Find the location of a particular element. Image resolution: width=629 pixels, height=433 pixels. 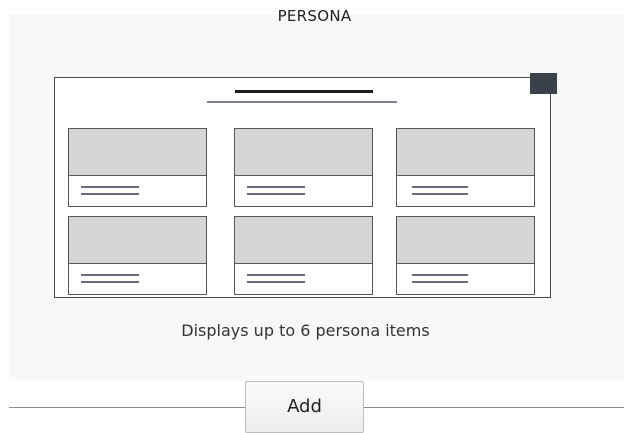

add-persona-button: Add is located at coordinates (304, 407).